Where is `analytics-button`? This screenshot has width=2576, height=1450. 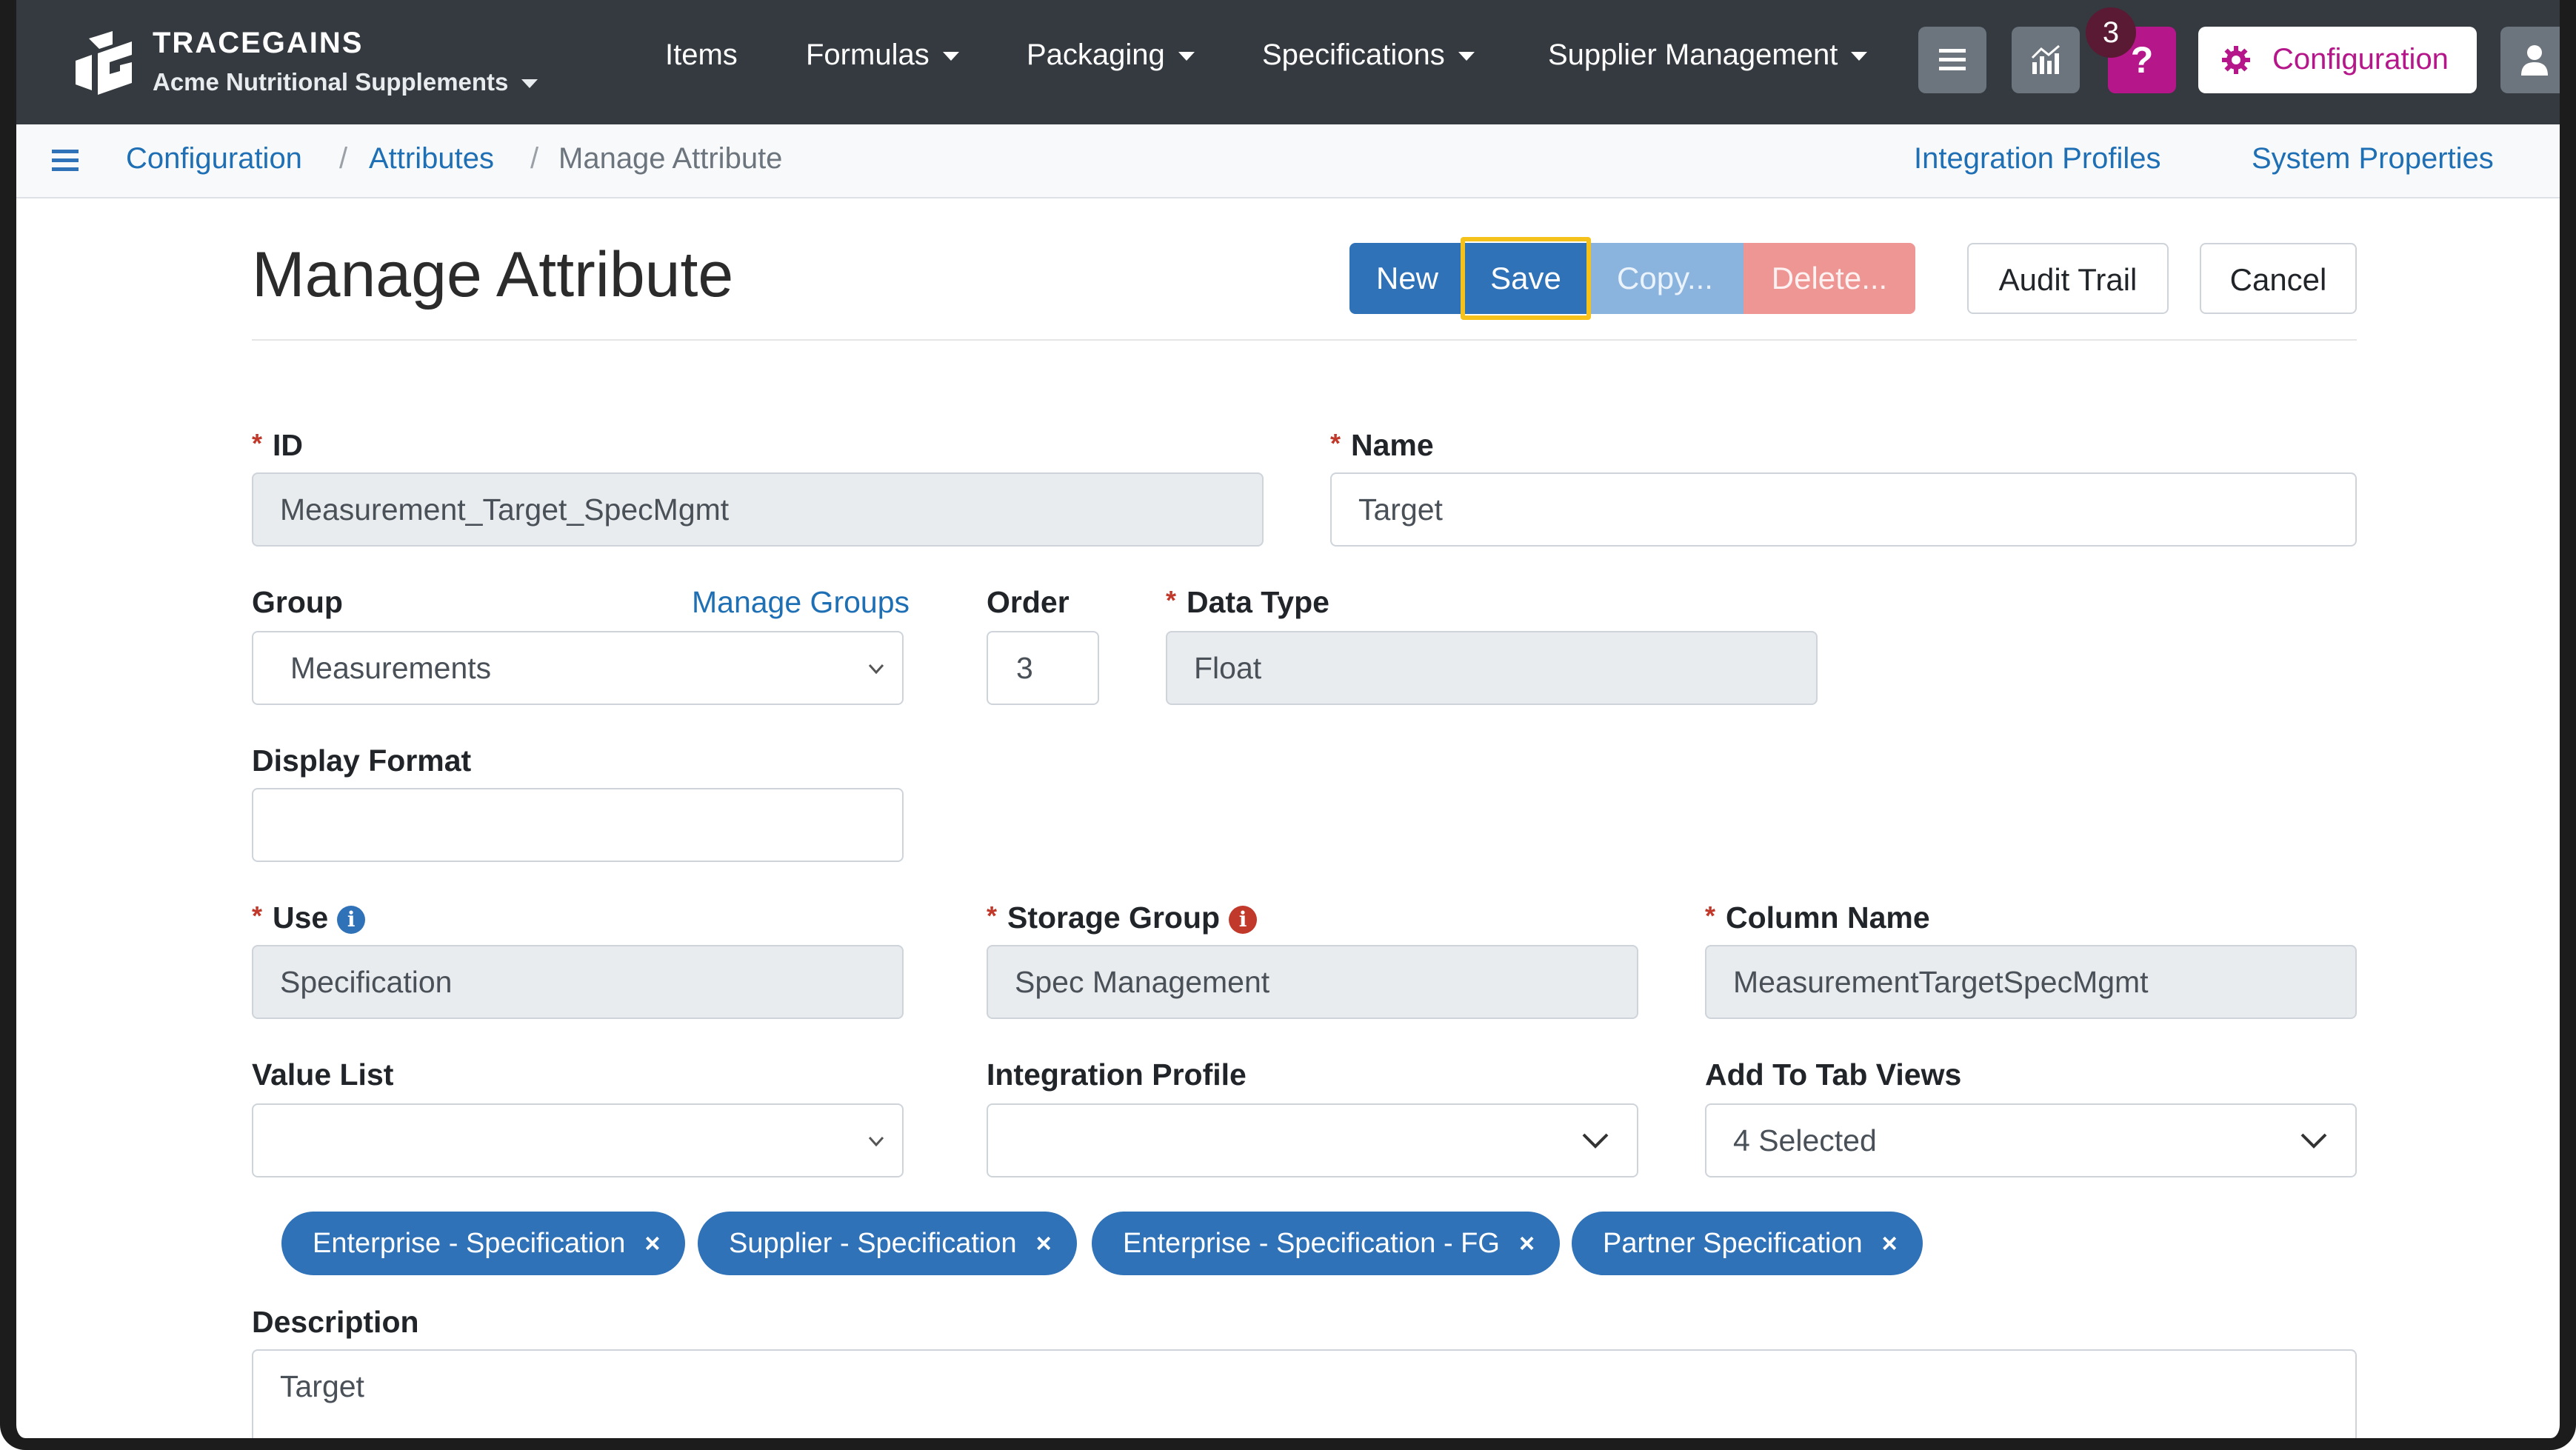
analytics-button is located at coordinates (2046, 60).